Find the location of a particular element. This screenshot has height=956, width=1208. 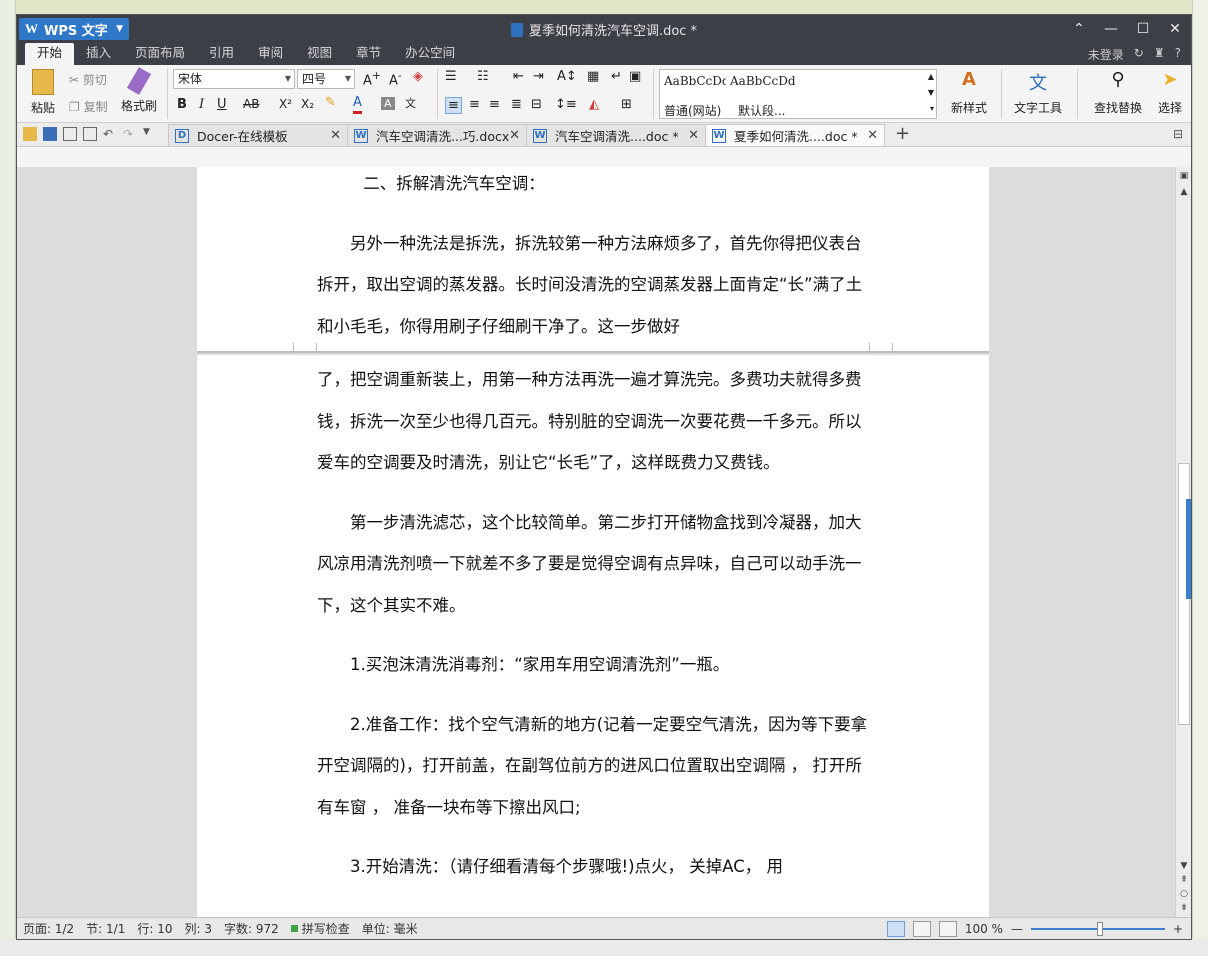

unit-indicator: 单位: 毫米 is located at coordinates (390, 928).